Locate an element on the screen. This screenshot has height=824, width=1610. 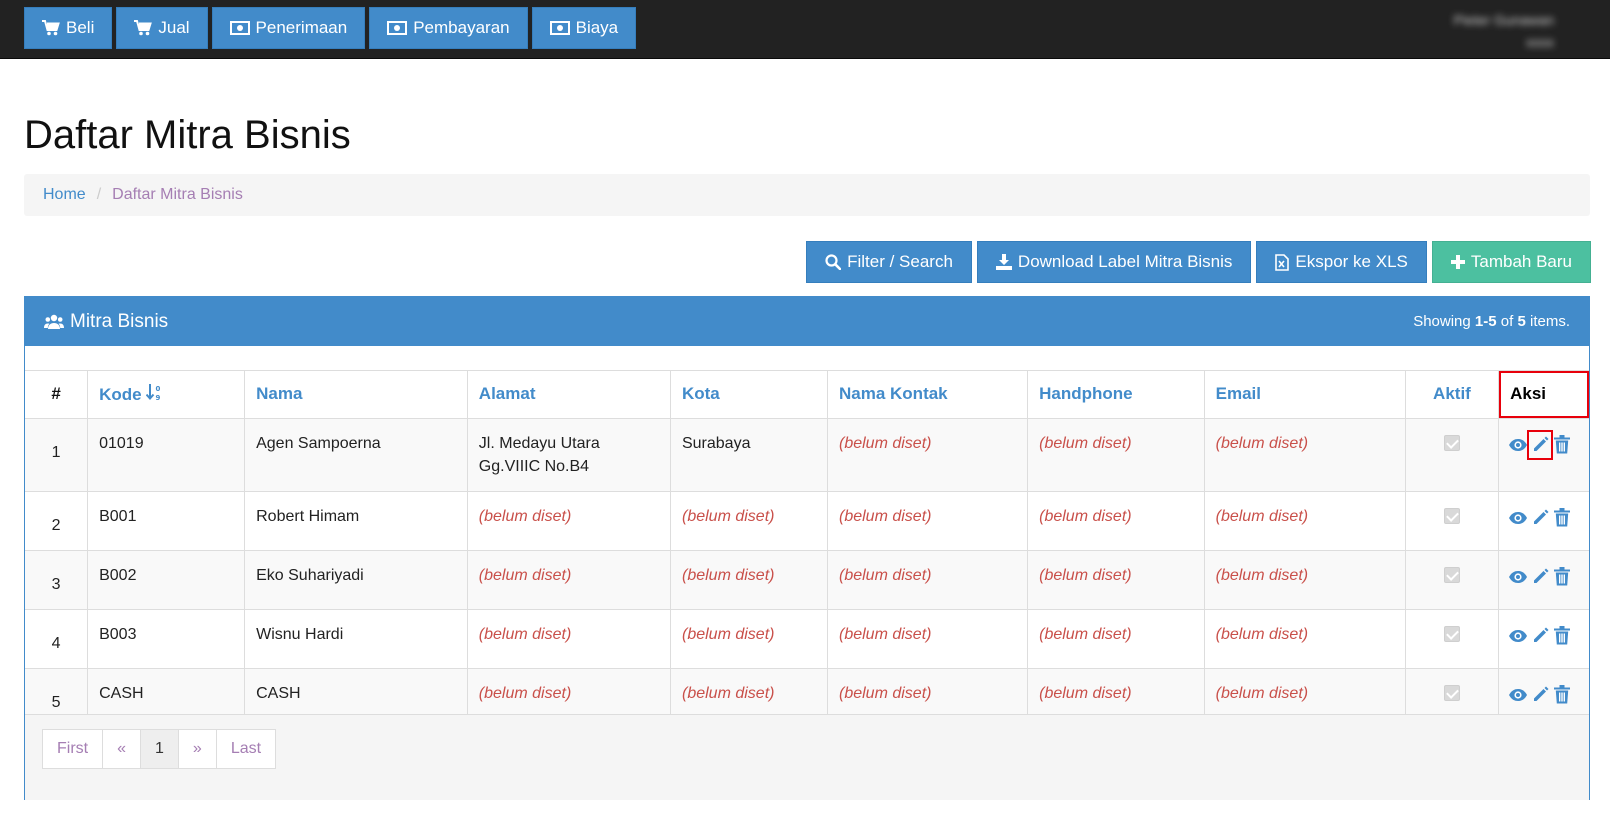
nav-jual-label: Jual is located at coordinates (174, 27).